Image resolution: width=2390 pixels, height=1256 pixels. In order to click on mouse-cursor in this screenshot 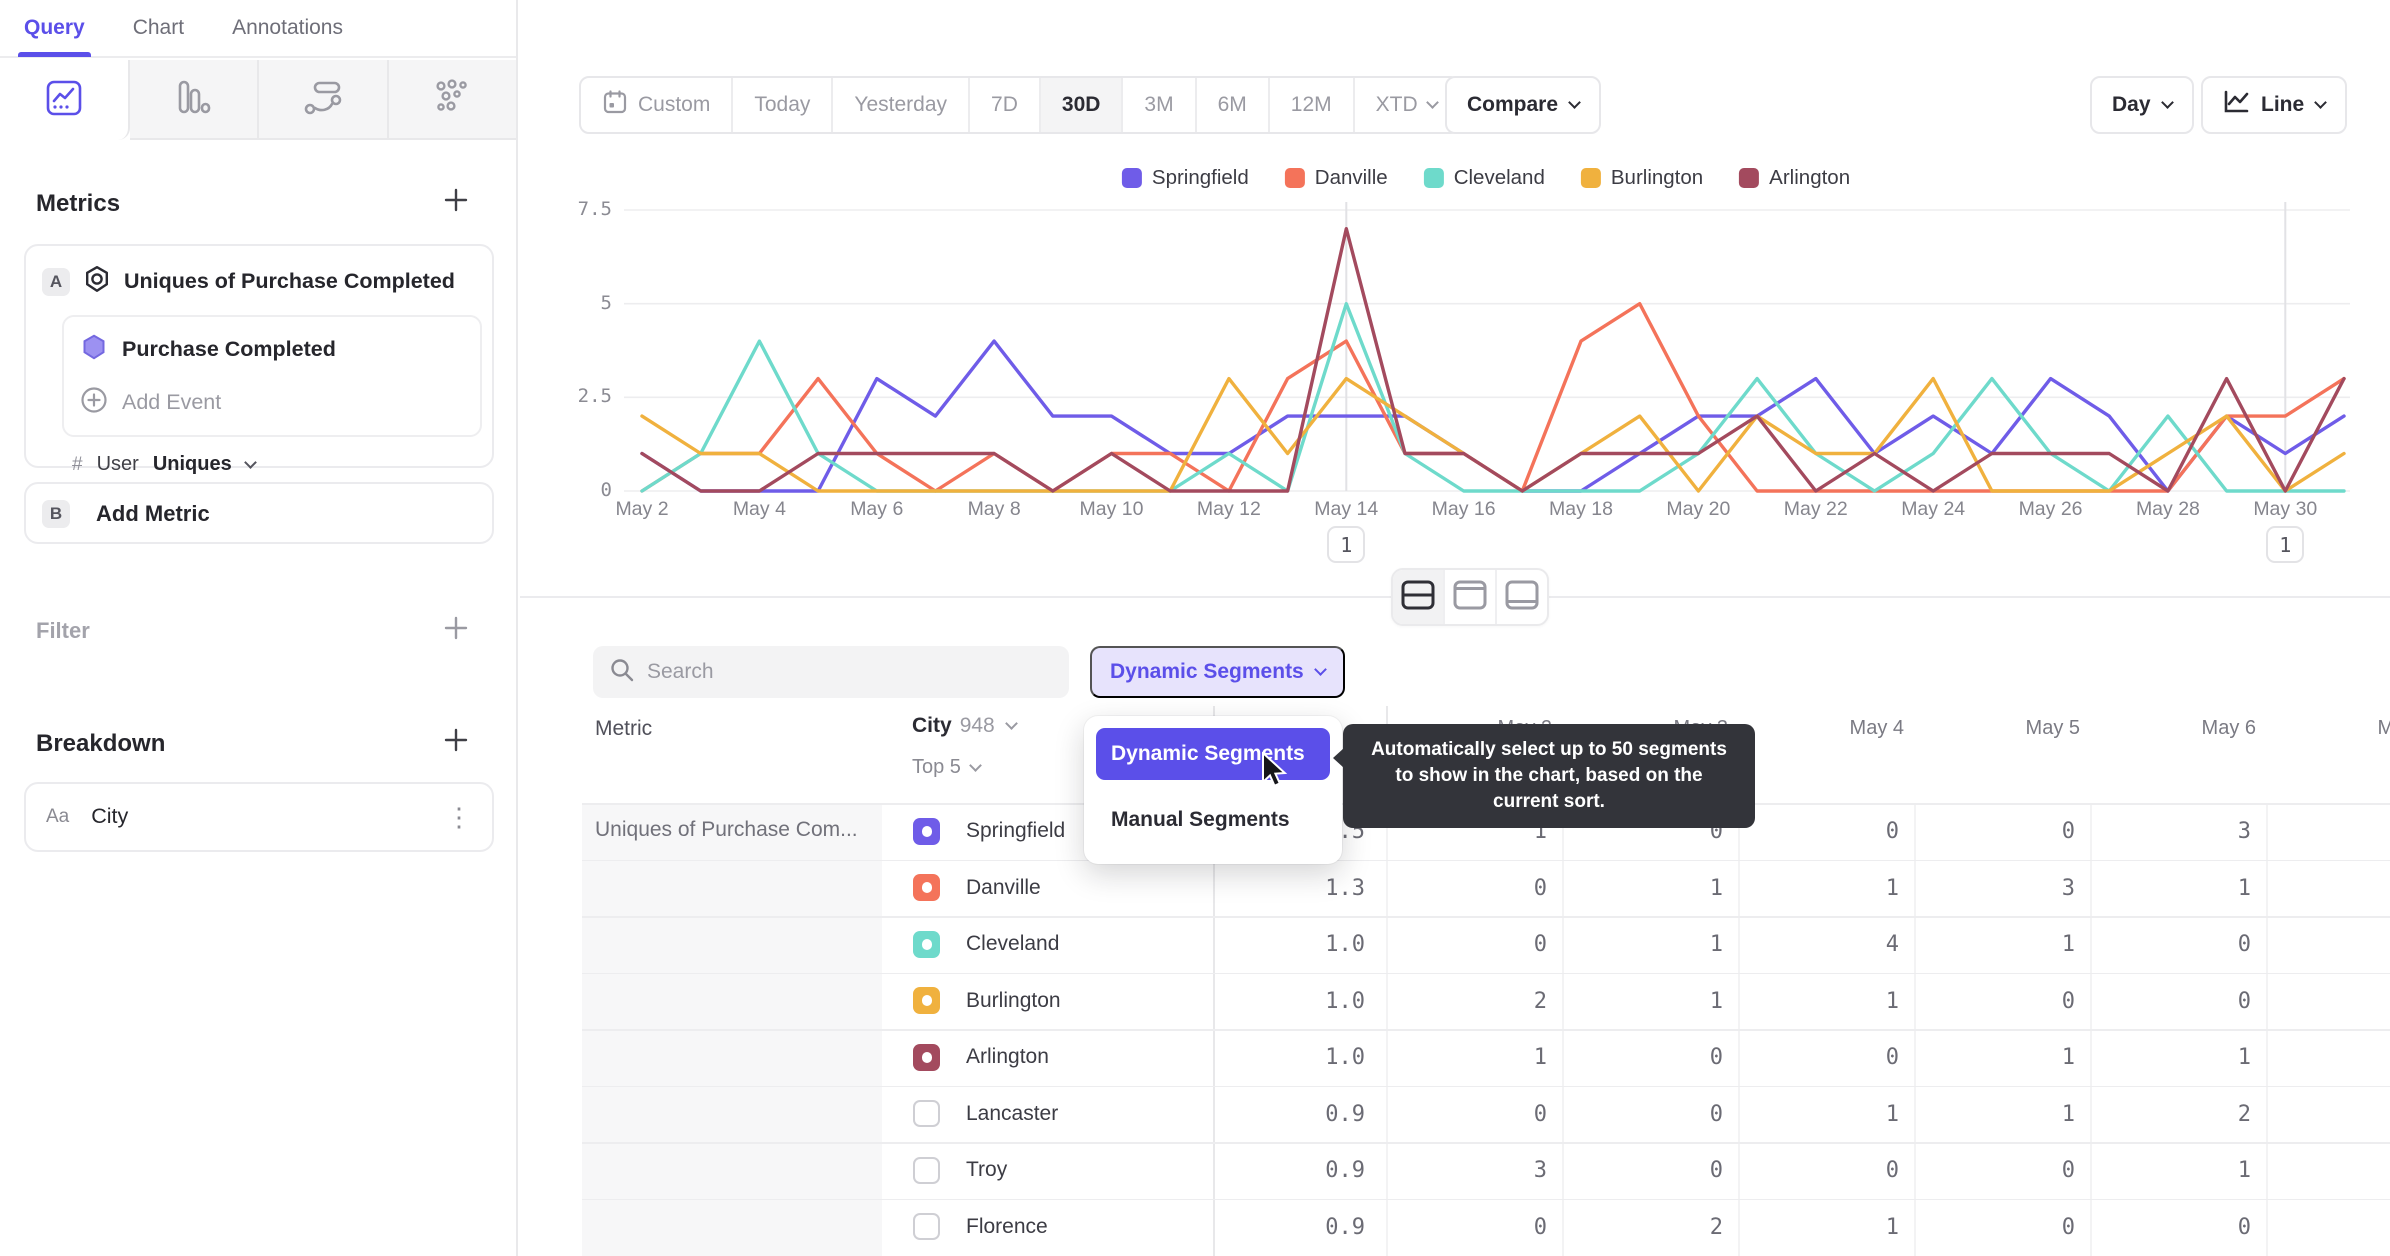, I will do `click(1277, 773)`.